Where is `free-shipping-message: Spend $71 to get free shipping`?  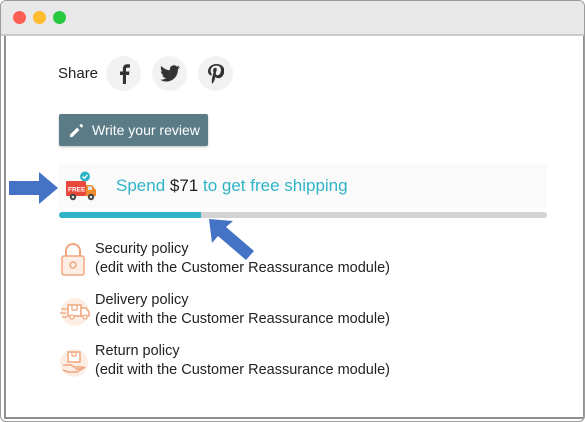 free-shipping-message: Spend $71 to get free shipping is located at coordinates (232, 186).